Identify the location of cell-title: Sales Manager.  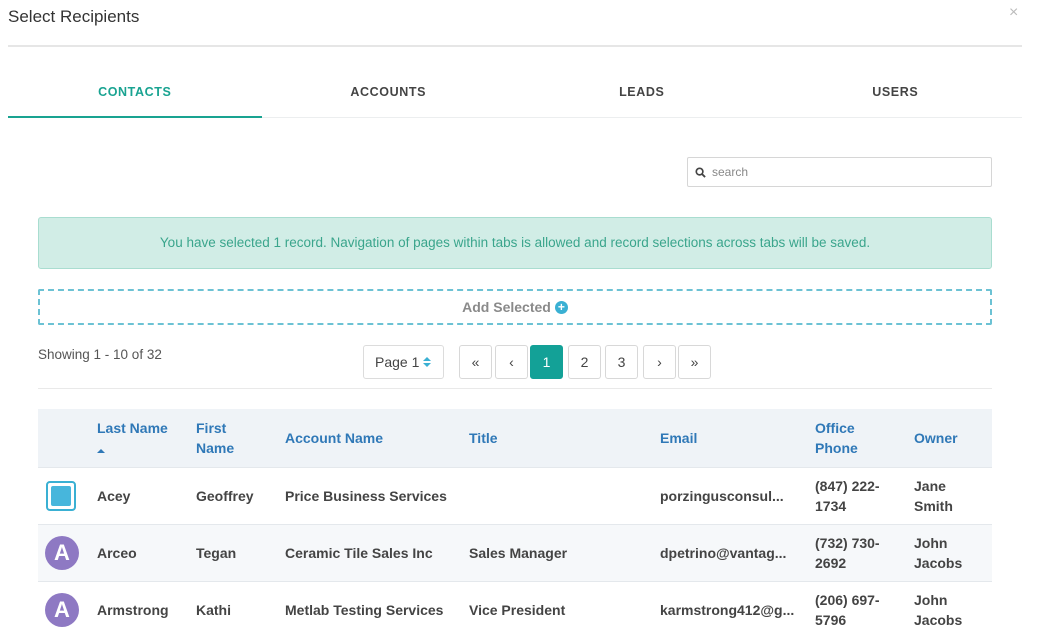
(518, 552).